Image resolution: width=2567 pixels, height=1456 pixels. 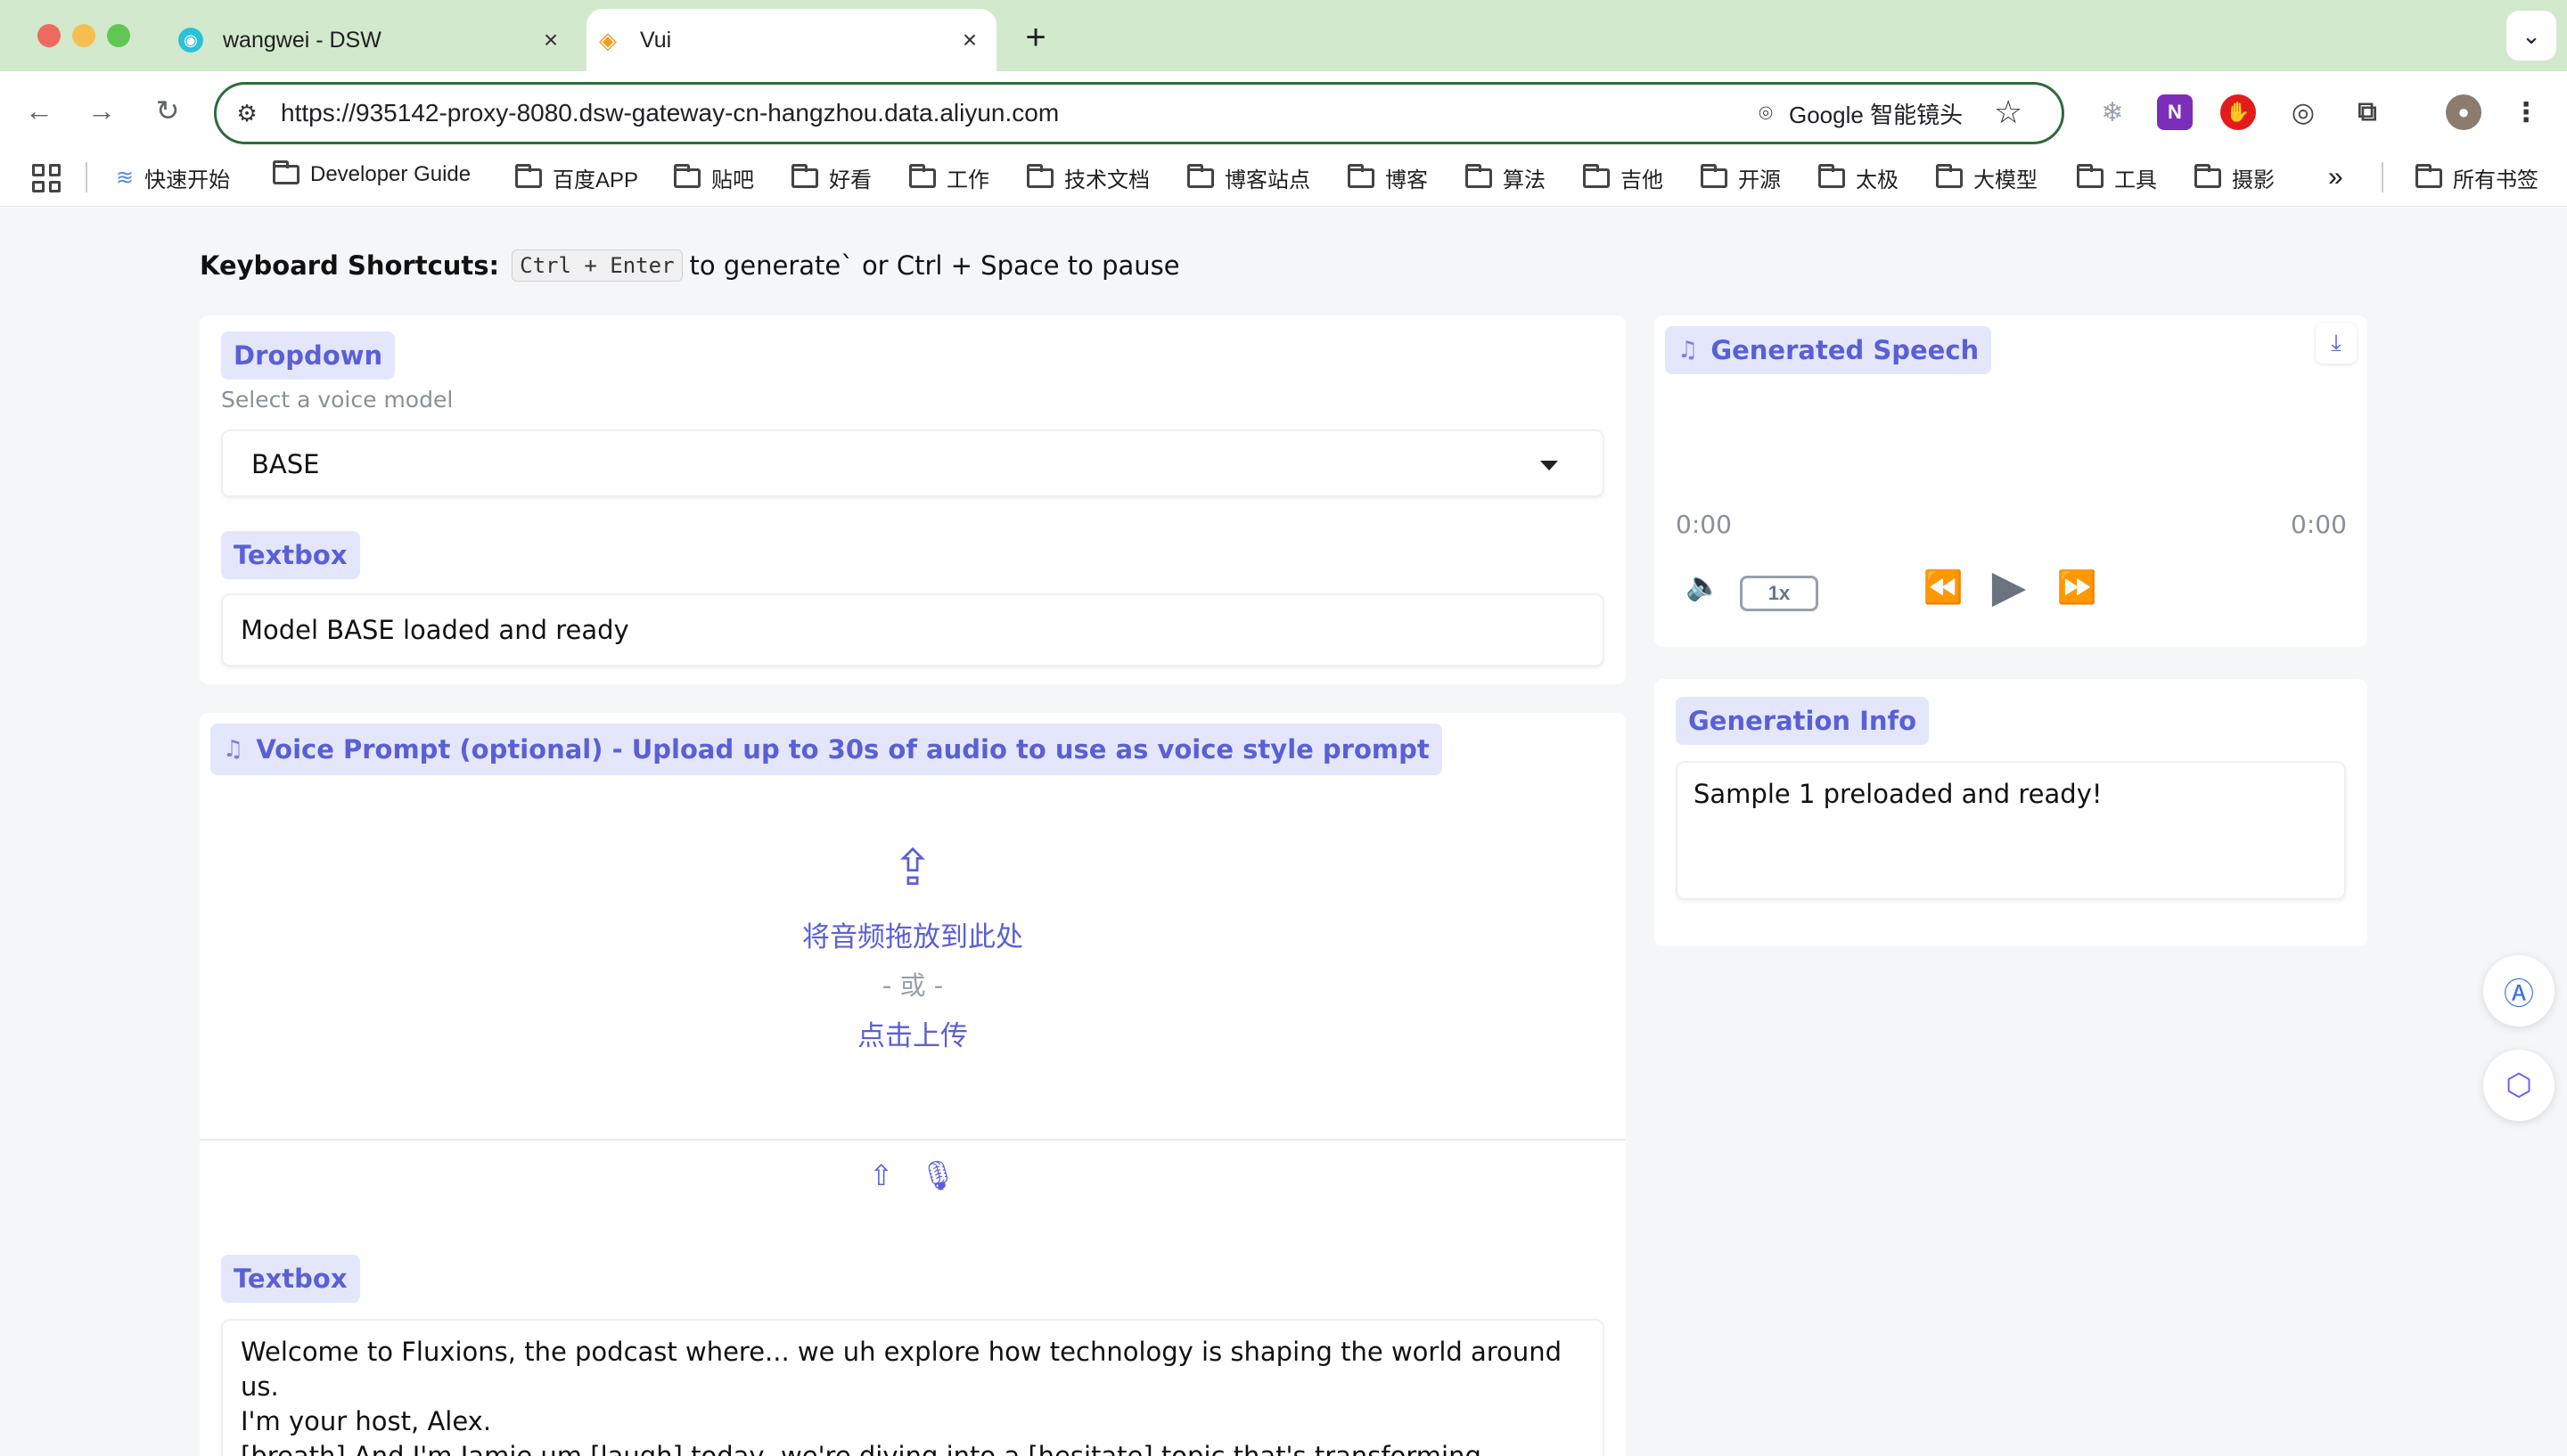 What do you see at coordinates (187, 180) in the screenshot?
I see `bookmark-label: 快速开始` at bounding box center [187, 180].